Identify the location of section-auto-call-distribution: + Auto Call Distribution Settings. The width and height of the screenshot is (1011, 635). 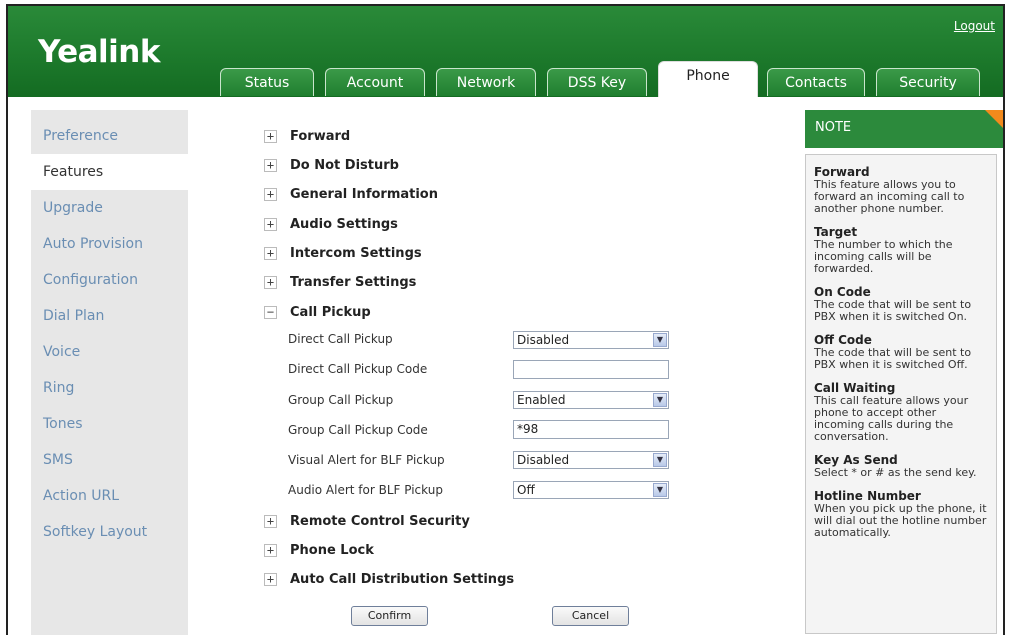
(389, 579).